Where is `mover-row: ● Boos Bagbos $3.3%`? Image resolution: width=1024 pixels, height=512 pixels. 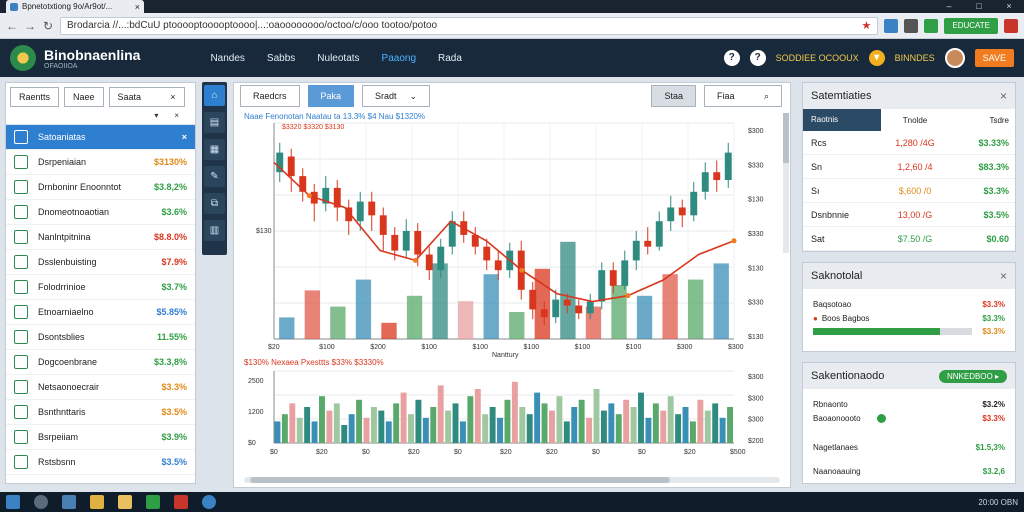
mover-row: ● Boos Bagbos $3.3% is located at coordinates (909, 318).